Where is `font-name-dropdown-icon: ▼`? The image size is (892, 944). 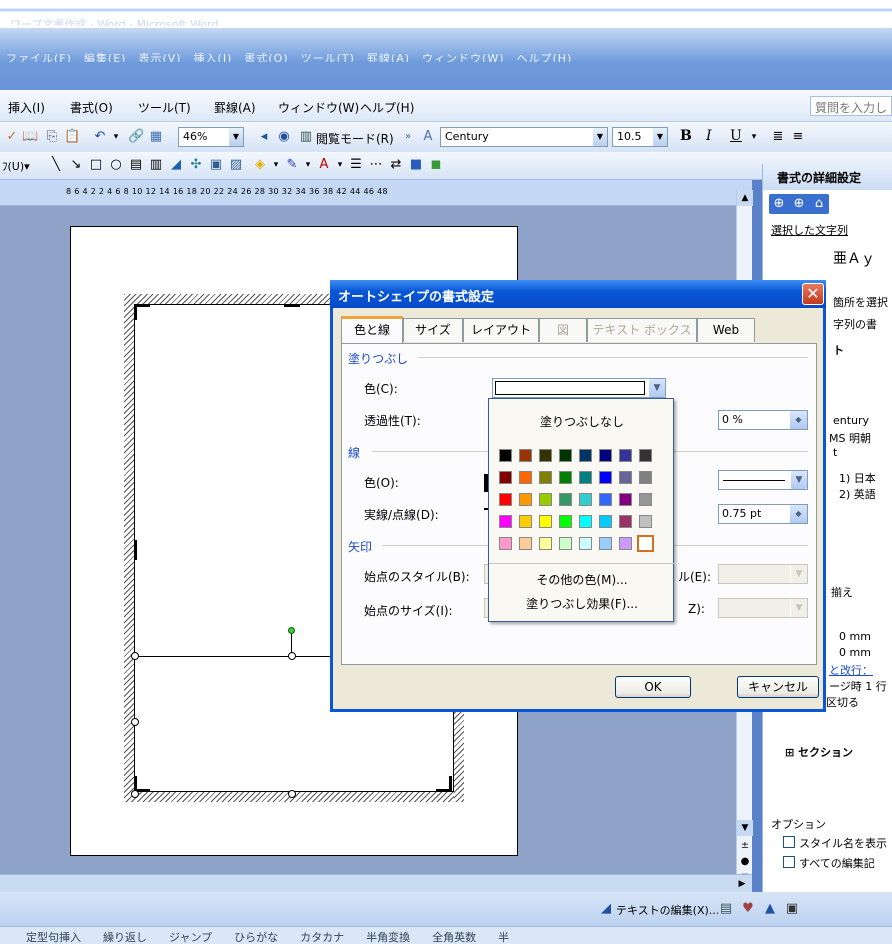
font-name-dropdown-icon: ▼ is located at coordinates (600, 137).